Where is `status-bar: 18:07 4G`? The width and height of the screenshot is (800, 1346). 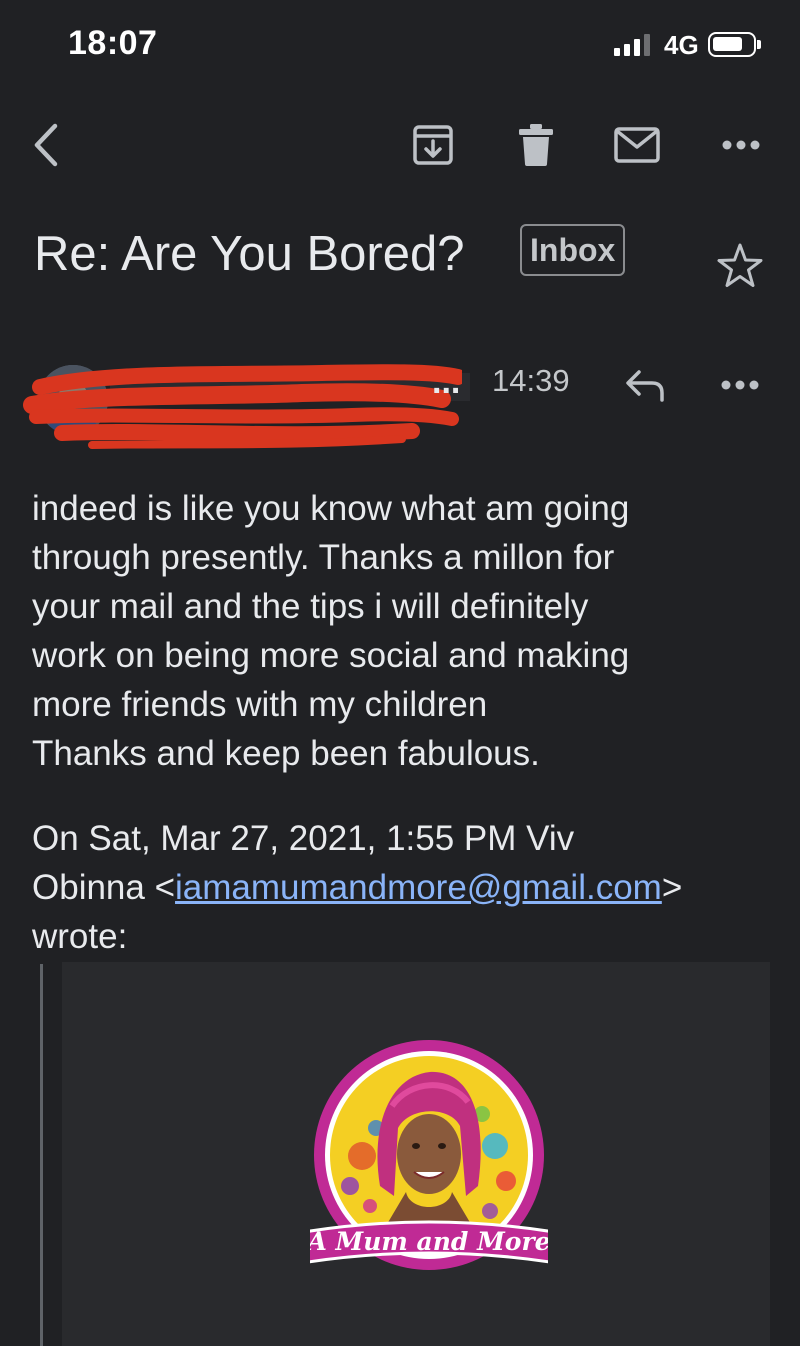 status-bar: 18:07 4G is located at coordinates (400, 45).